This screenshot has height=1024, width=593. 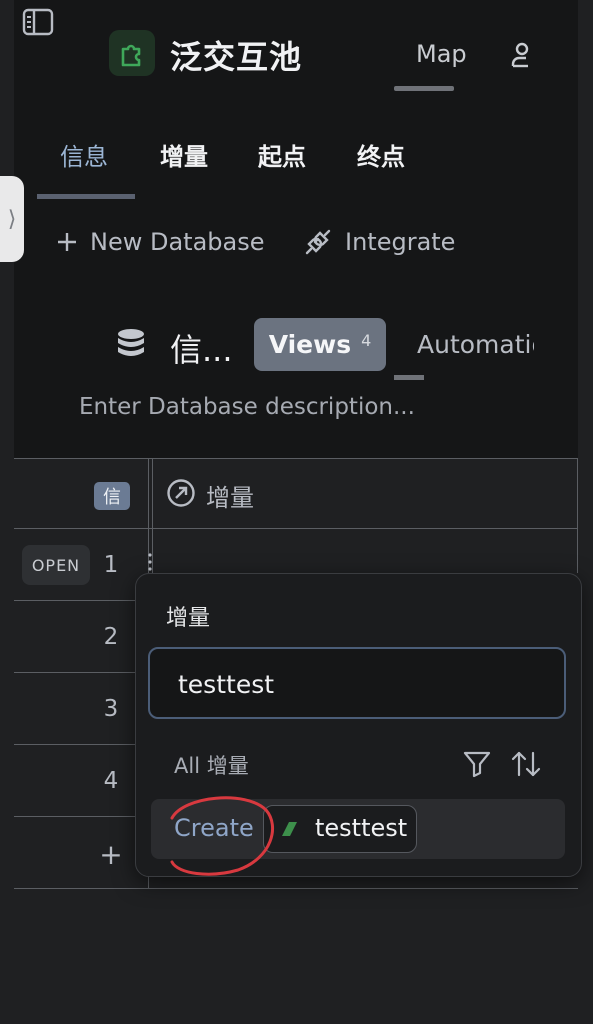 I want to click on integrate-button: Integrate, so click(x=379, y=242).